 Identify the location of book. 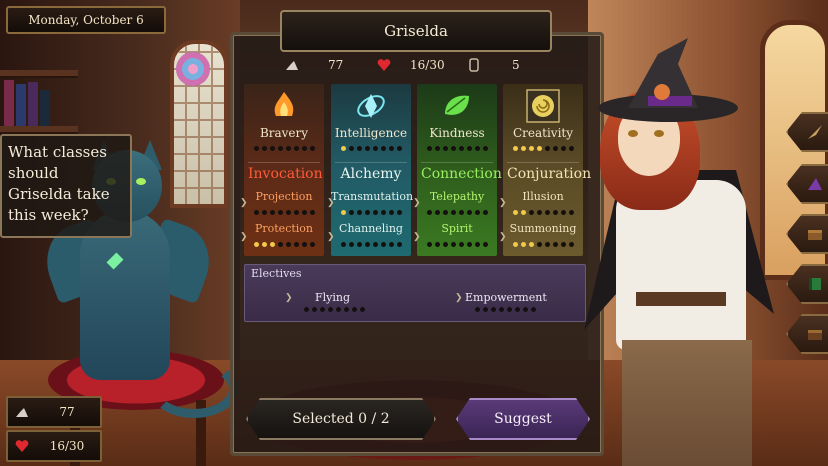
(9, 103).